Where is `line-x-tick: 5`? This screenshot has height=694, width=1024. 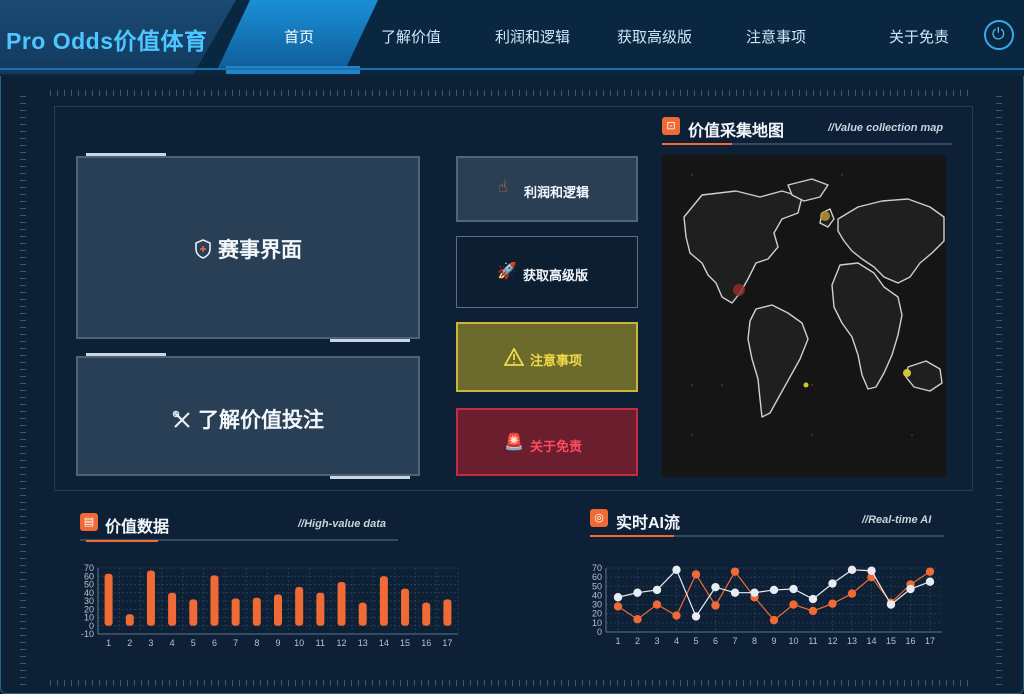
line-x-tick: 5 is located at coordinates (695, 641).